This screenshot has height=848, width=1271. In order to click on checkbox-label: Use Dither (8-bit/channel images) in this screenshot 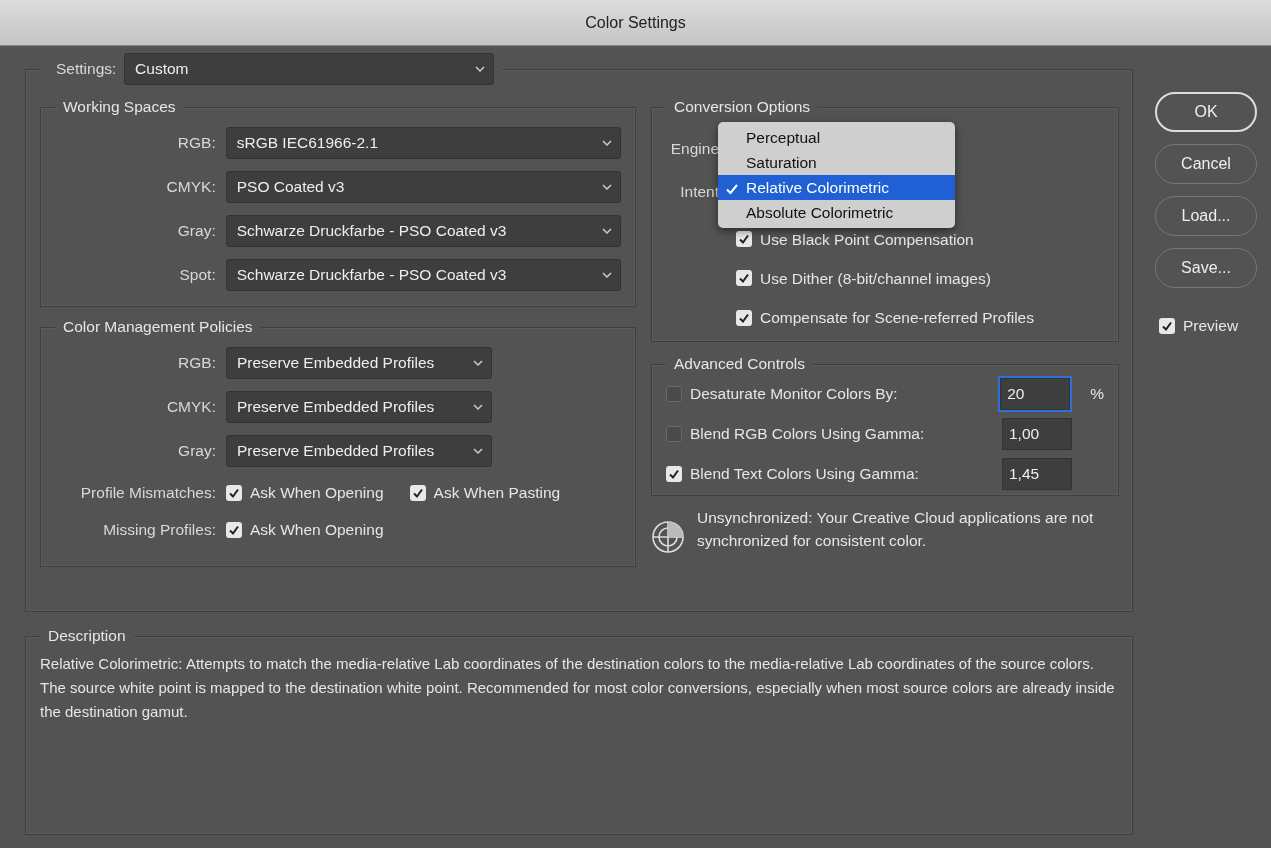, I will do `click(875, 278)`.